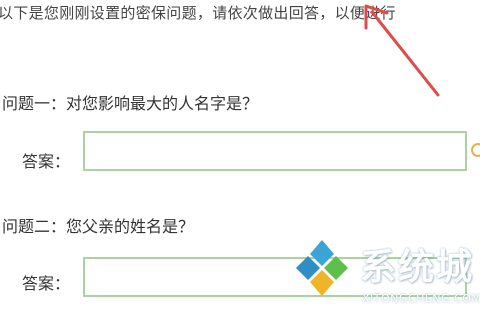 This screenshot has width=480, height=320. What do you see at coordinates (417, 267) in the screenshot?
I see `watermark-title: 系统城` at bounding box center [417, 267].